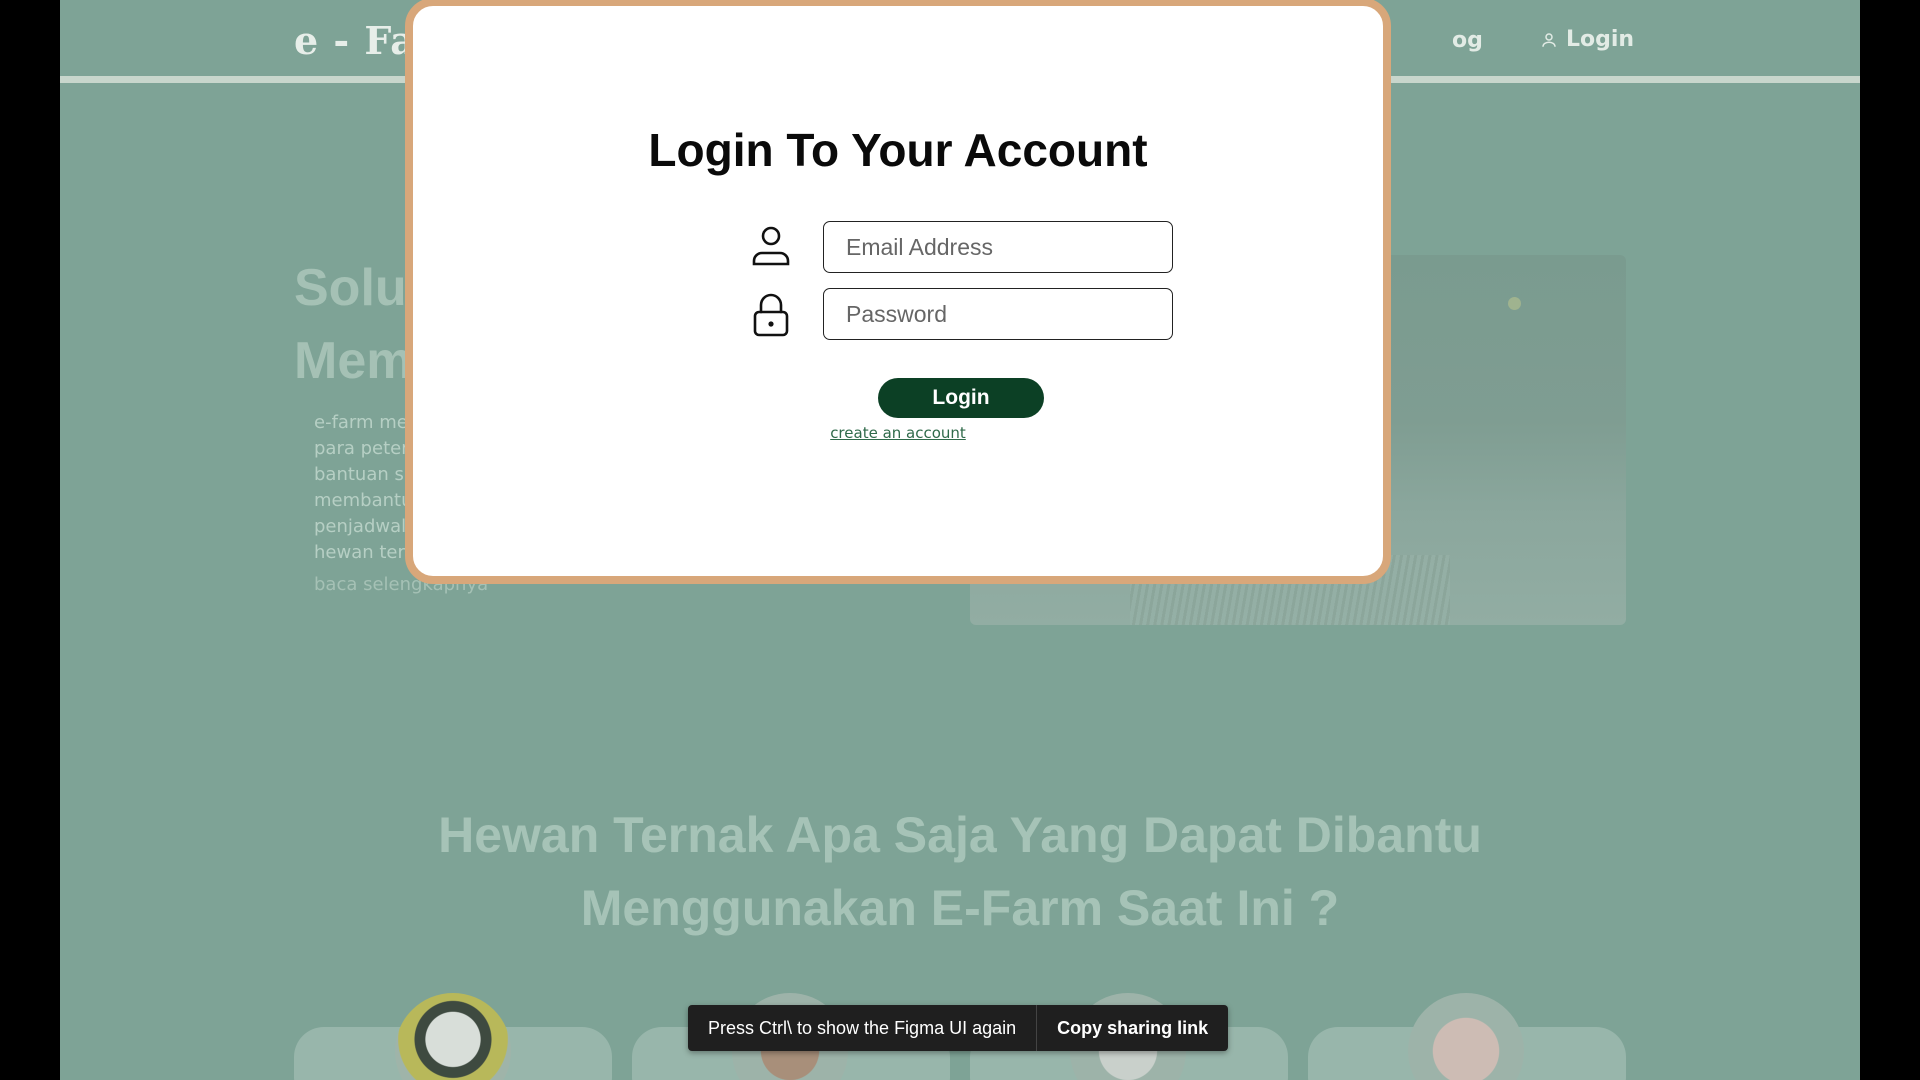 This screenshot has width=1920, height=1080. Describe the element at coordinates (1466, 1036) in the screenshot. I see `pig-image` at that location.